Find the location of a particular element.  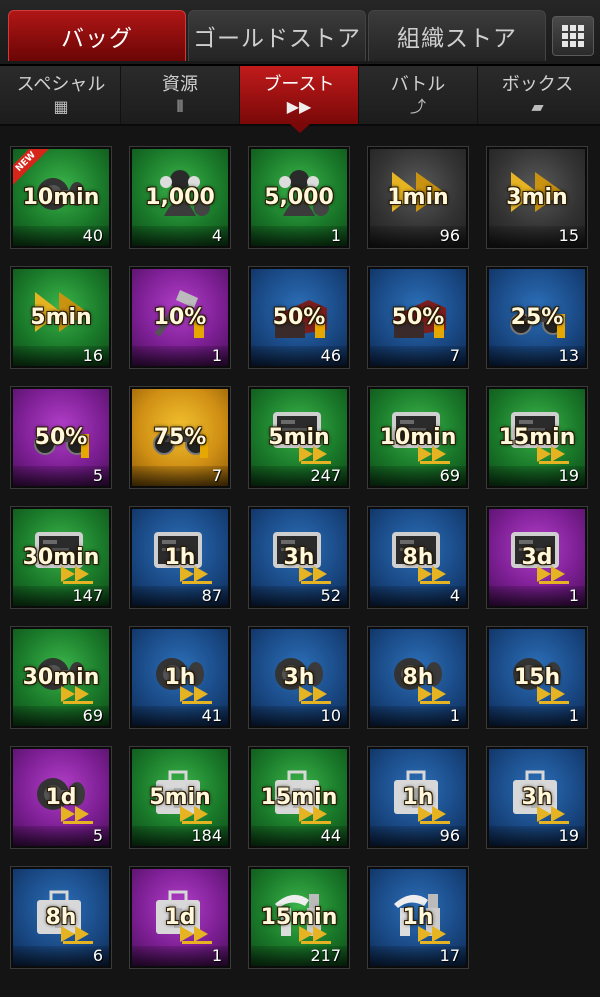

item-label: 15h is located at coordinates (537, 677).